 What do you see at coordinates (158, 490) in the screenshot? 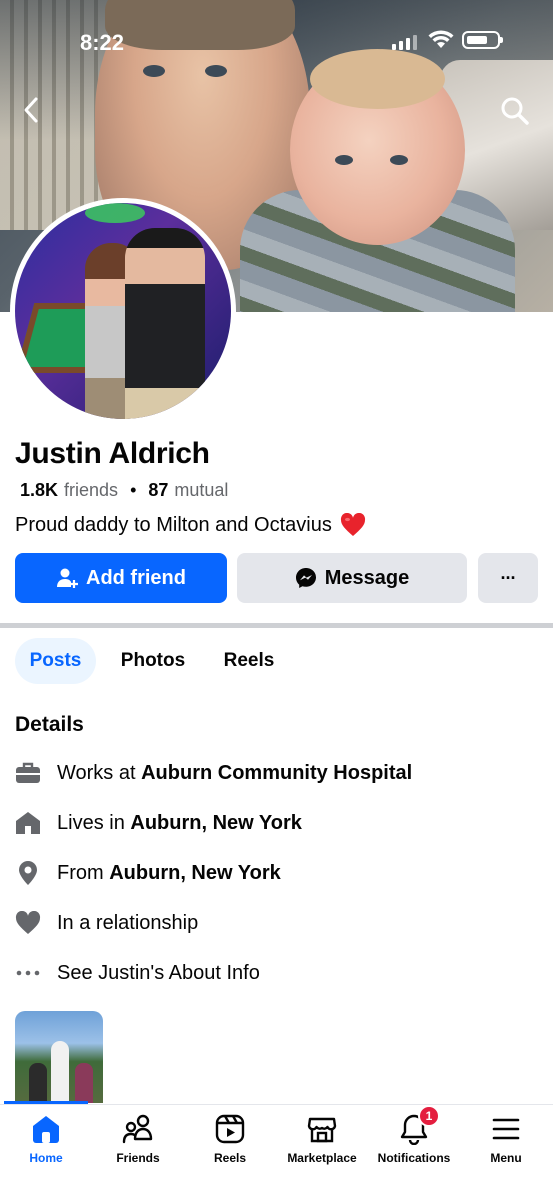
I see `mutual-count: 87` at bounding box center [158, 490].